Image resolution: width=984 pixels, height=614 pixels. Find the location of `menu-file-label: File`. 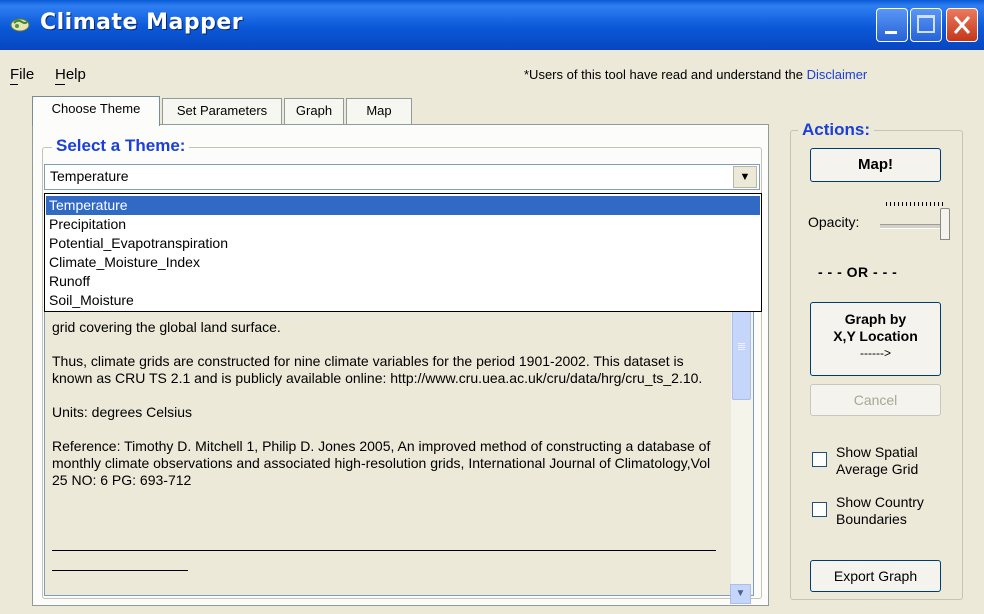

menu-file-label: File is located at coordinates (22, 74).